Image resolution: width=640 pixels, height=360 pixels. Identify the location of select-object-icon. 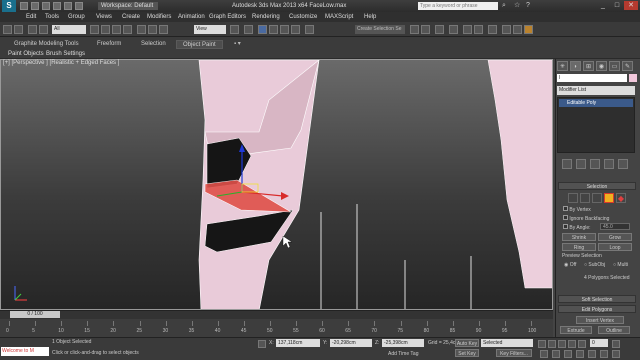
(94, 29).